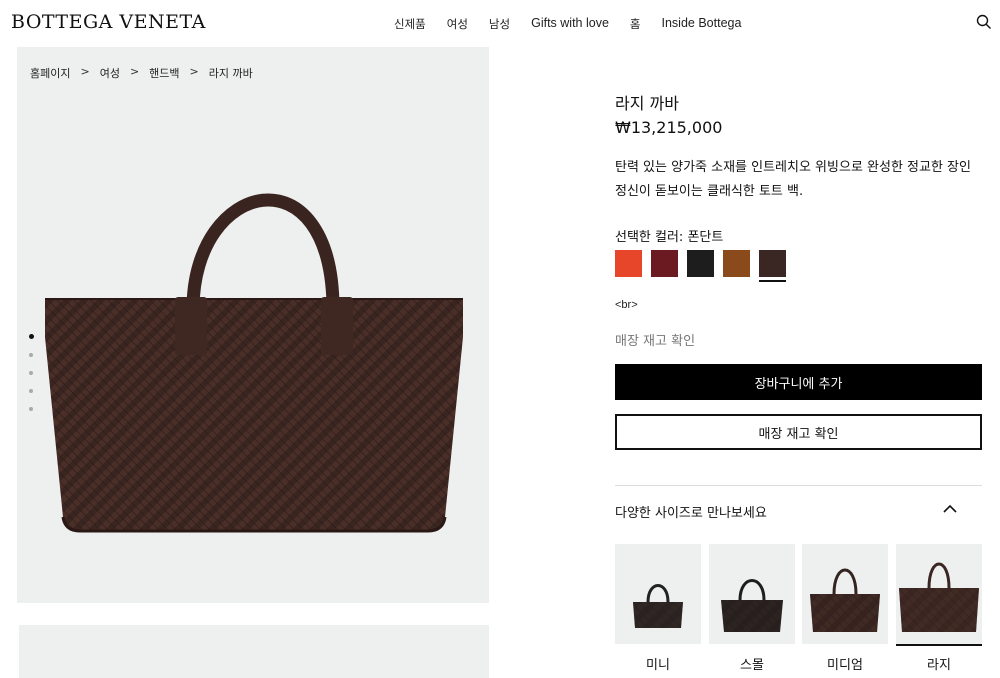  Describe the element at coordinates (50, 73) in the screenshot. I see `breadcrumb-home: 홈페이지` at that location.